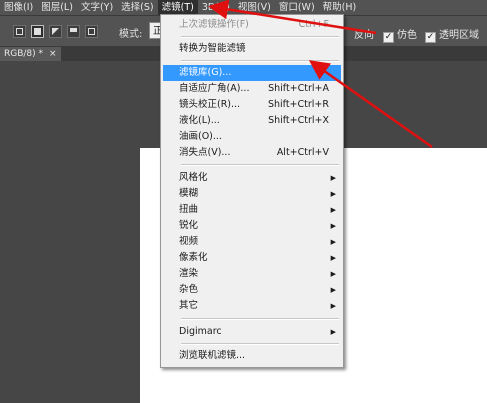  I want to click on menu-item-shortcut: Alt+Ctrl+V, so click(302, 152).